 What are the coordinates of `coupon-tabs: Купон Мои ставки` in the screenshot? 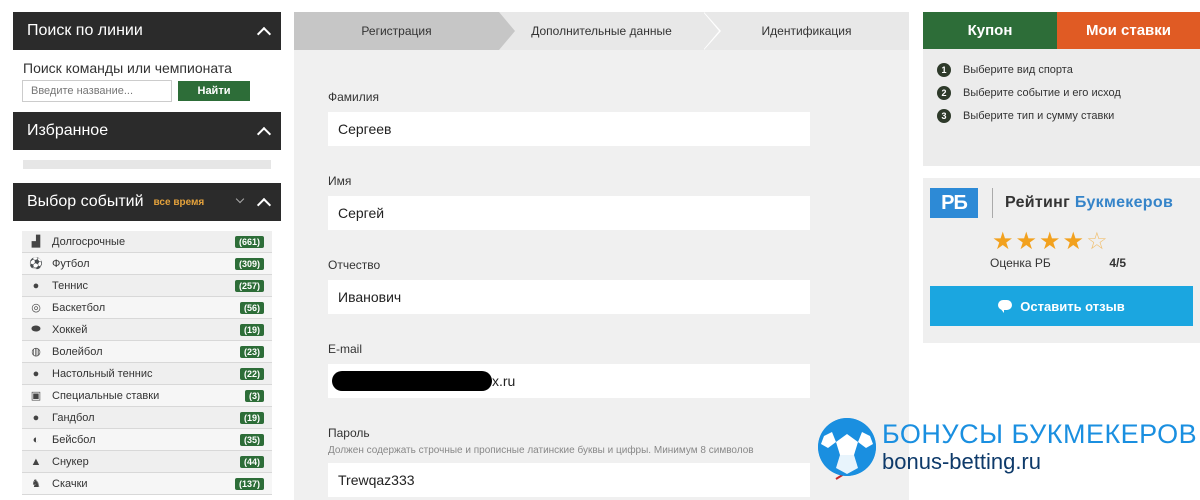 It's located at (1061, 30).